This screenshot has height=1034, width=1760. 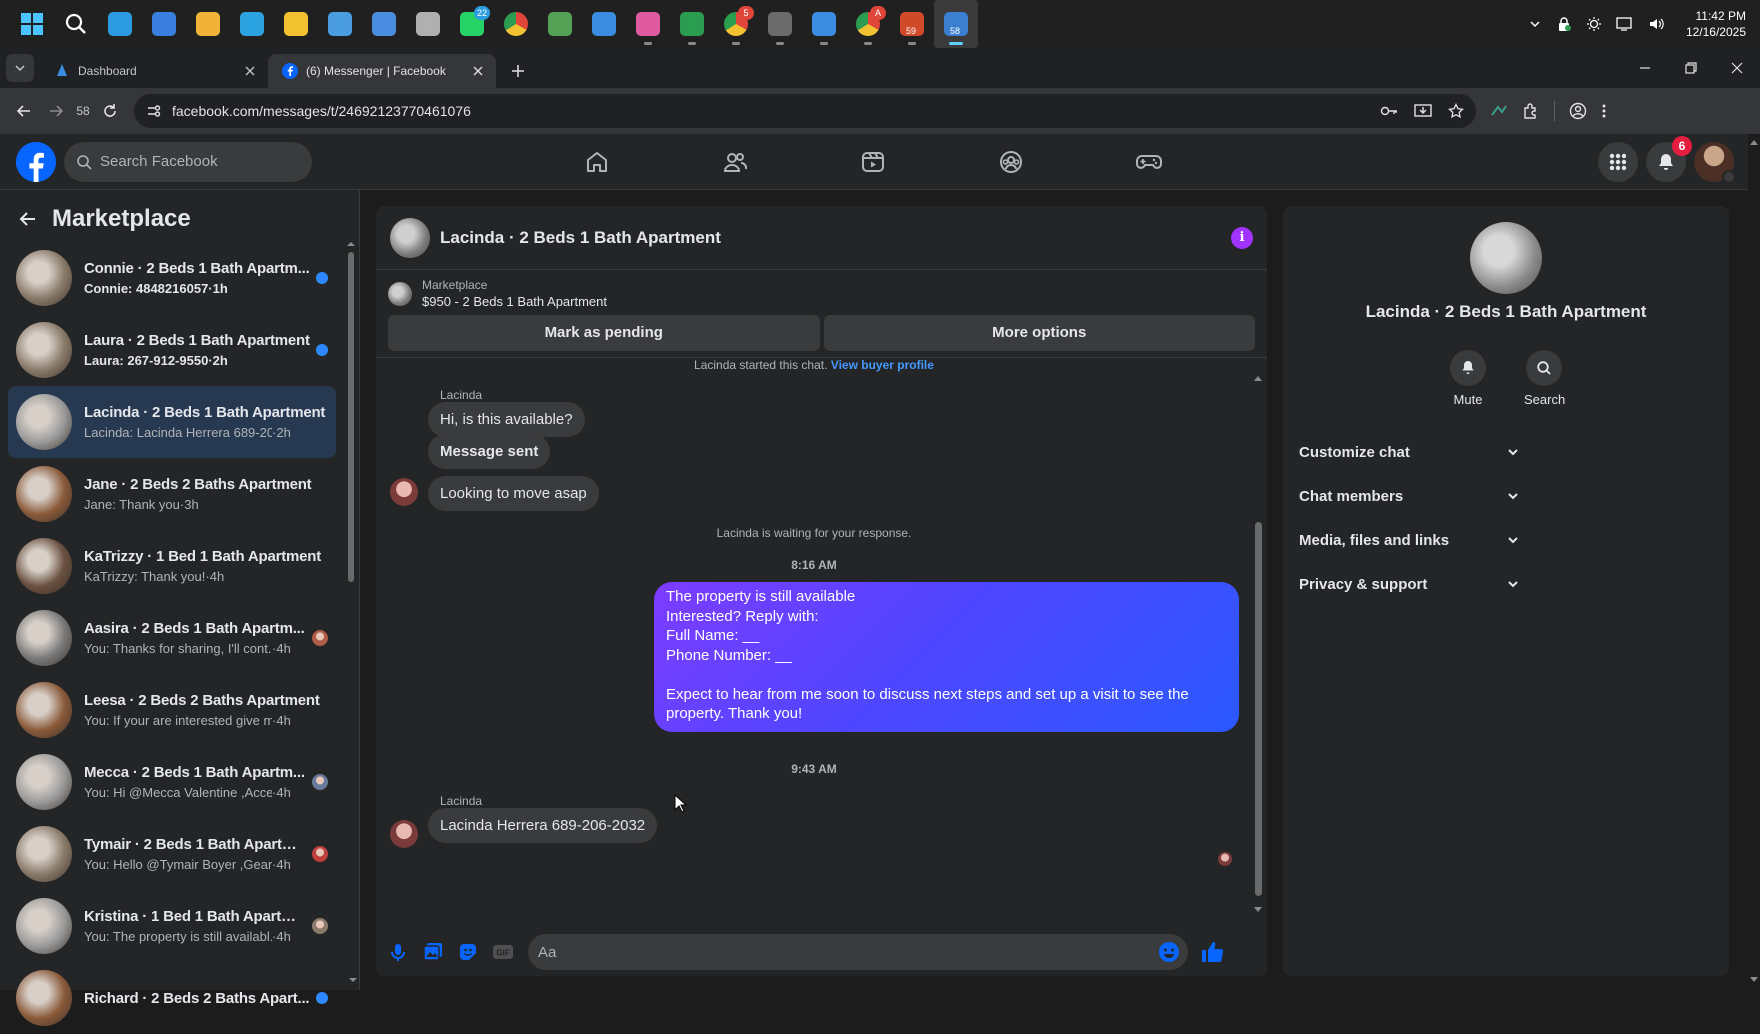 What do you see at coordinates (110, 111) in the screenshot?
I see `reload-button` at bounding box center [110, 111].